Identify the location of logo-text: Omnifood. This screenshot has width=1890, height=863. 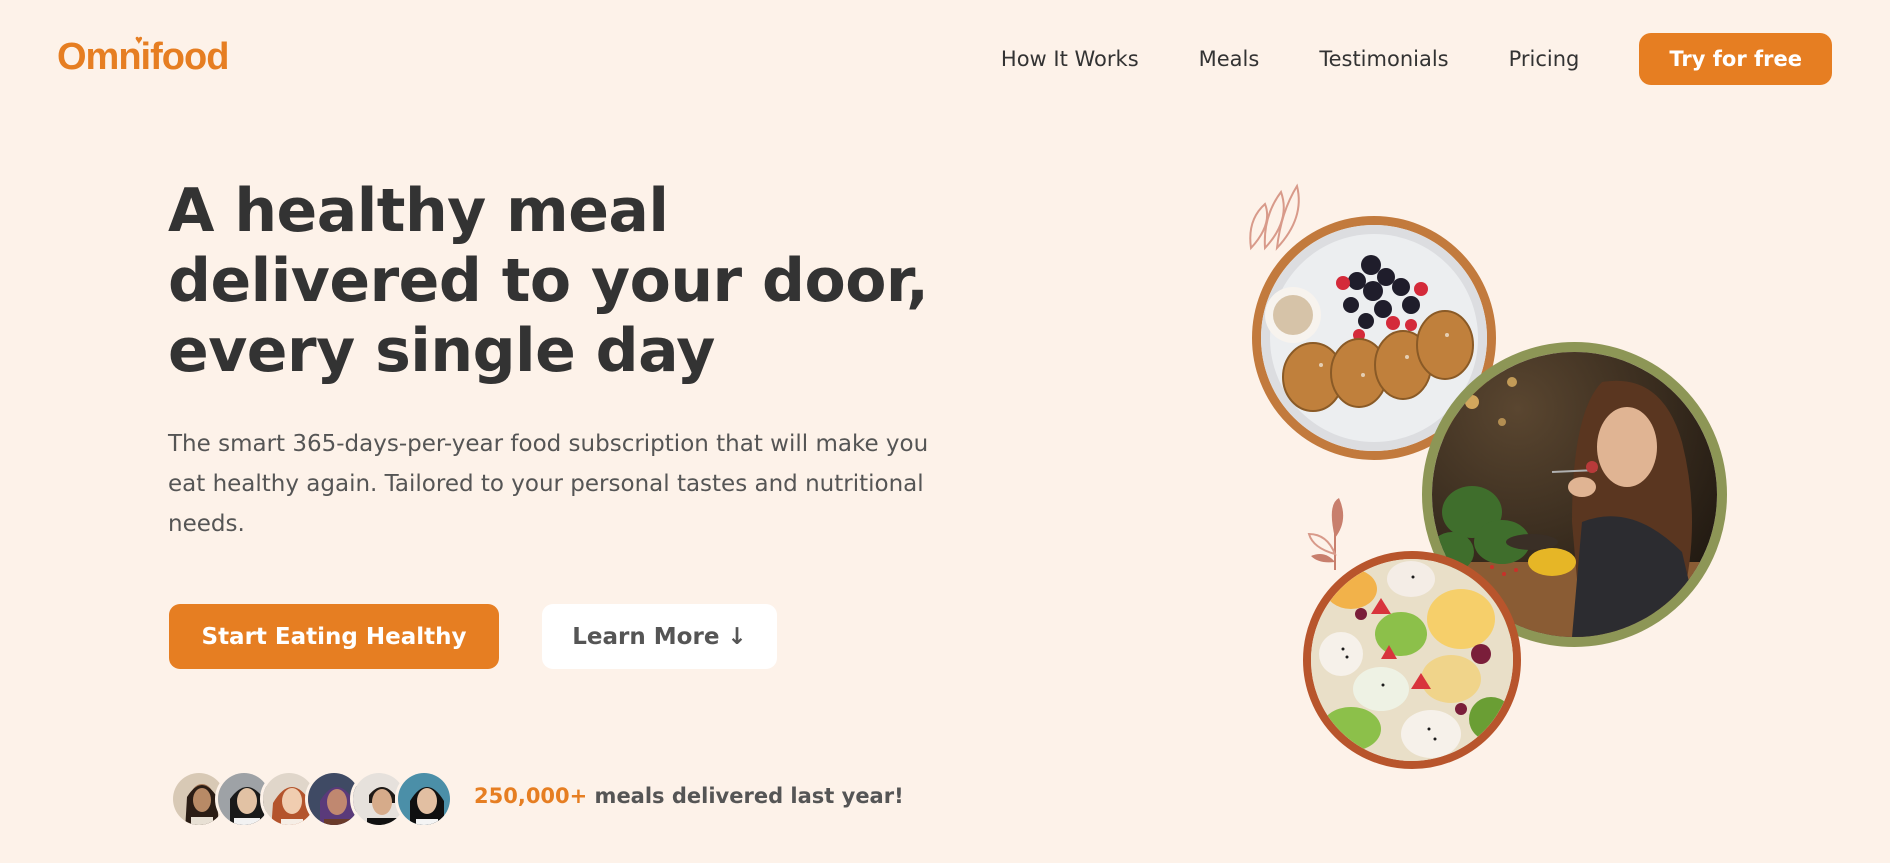
(143, 57).